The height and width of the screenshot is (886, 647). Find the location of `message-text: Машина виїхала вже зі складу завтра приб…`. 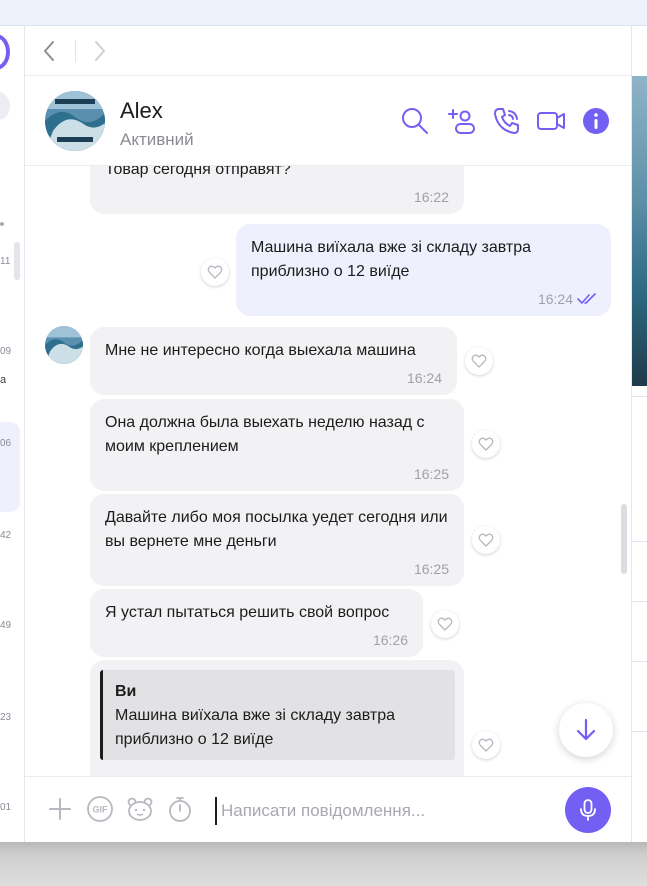

message-text: Машина виїхала вже зі складу завтра приб… is located at coordinates (391, 259).